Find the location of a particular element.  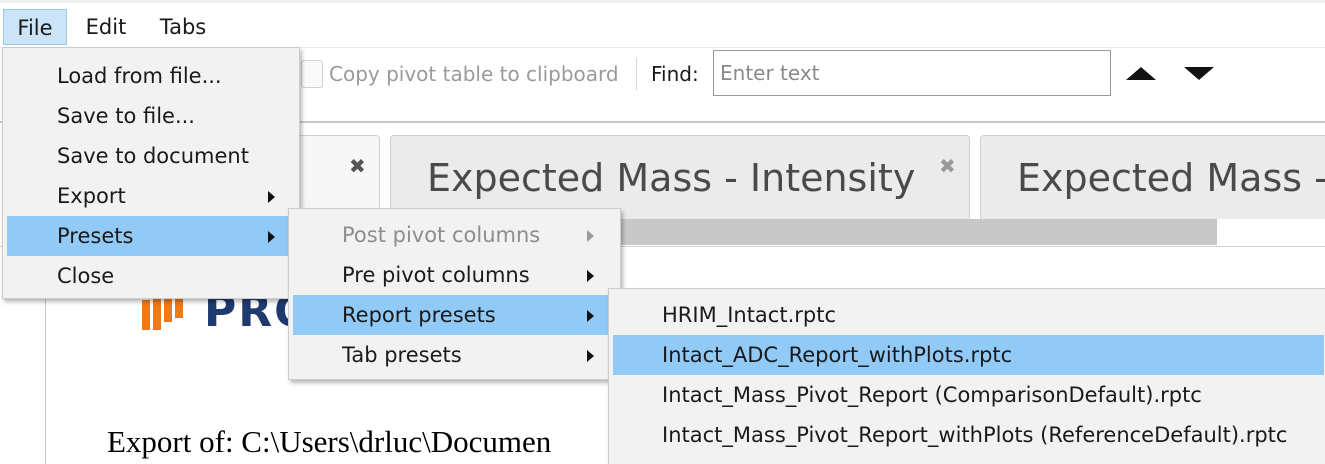

menu-item-save-to-document: Save to document is located at coordinates (151, 156).